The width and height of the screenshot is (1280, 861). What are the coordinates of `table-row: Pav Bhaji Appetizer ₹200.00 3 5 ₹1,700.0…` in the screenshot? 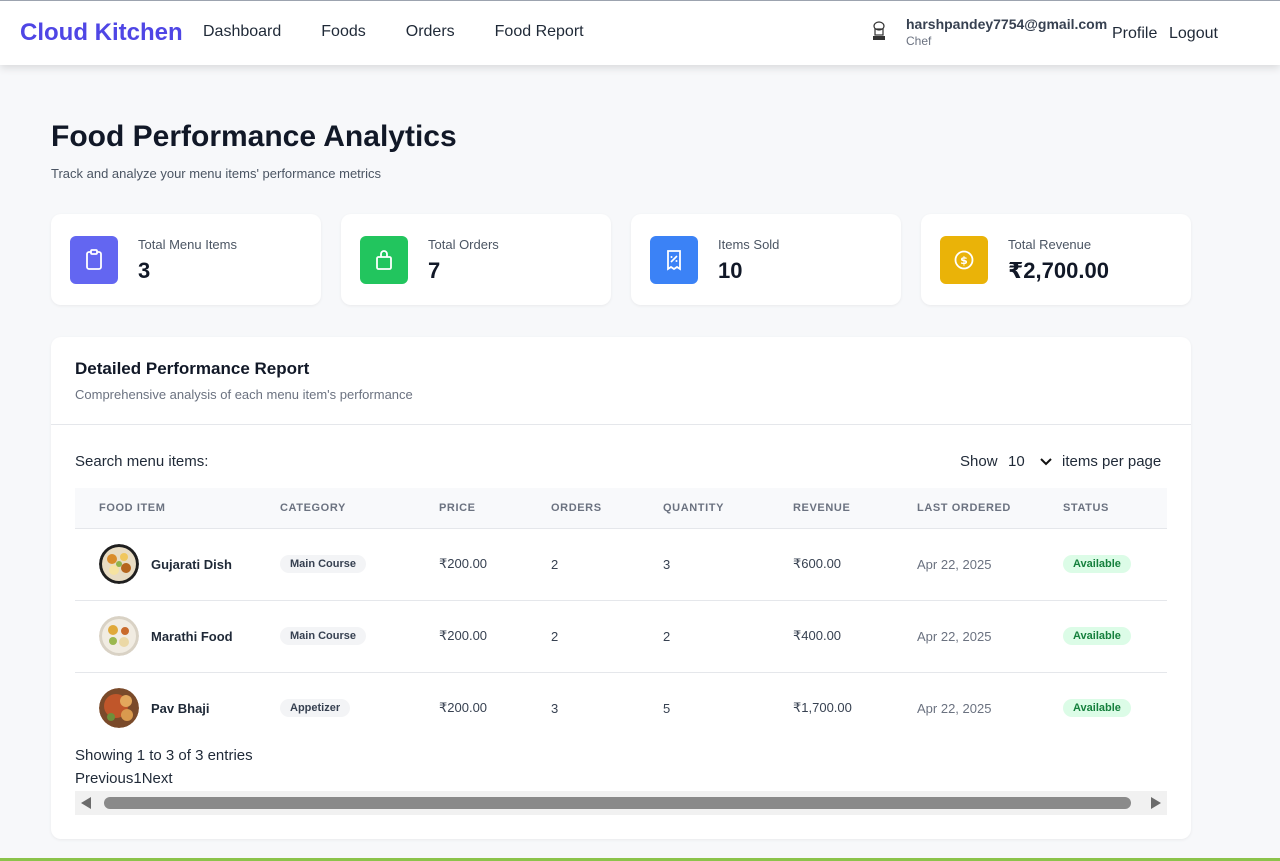 It's located at (621, 708).